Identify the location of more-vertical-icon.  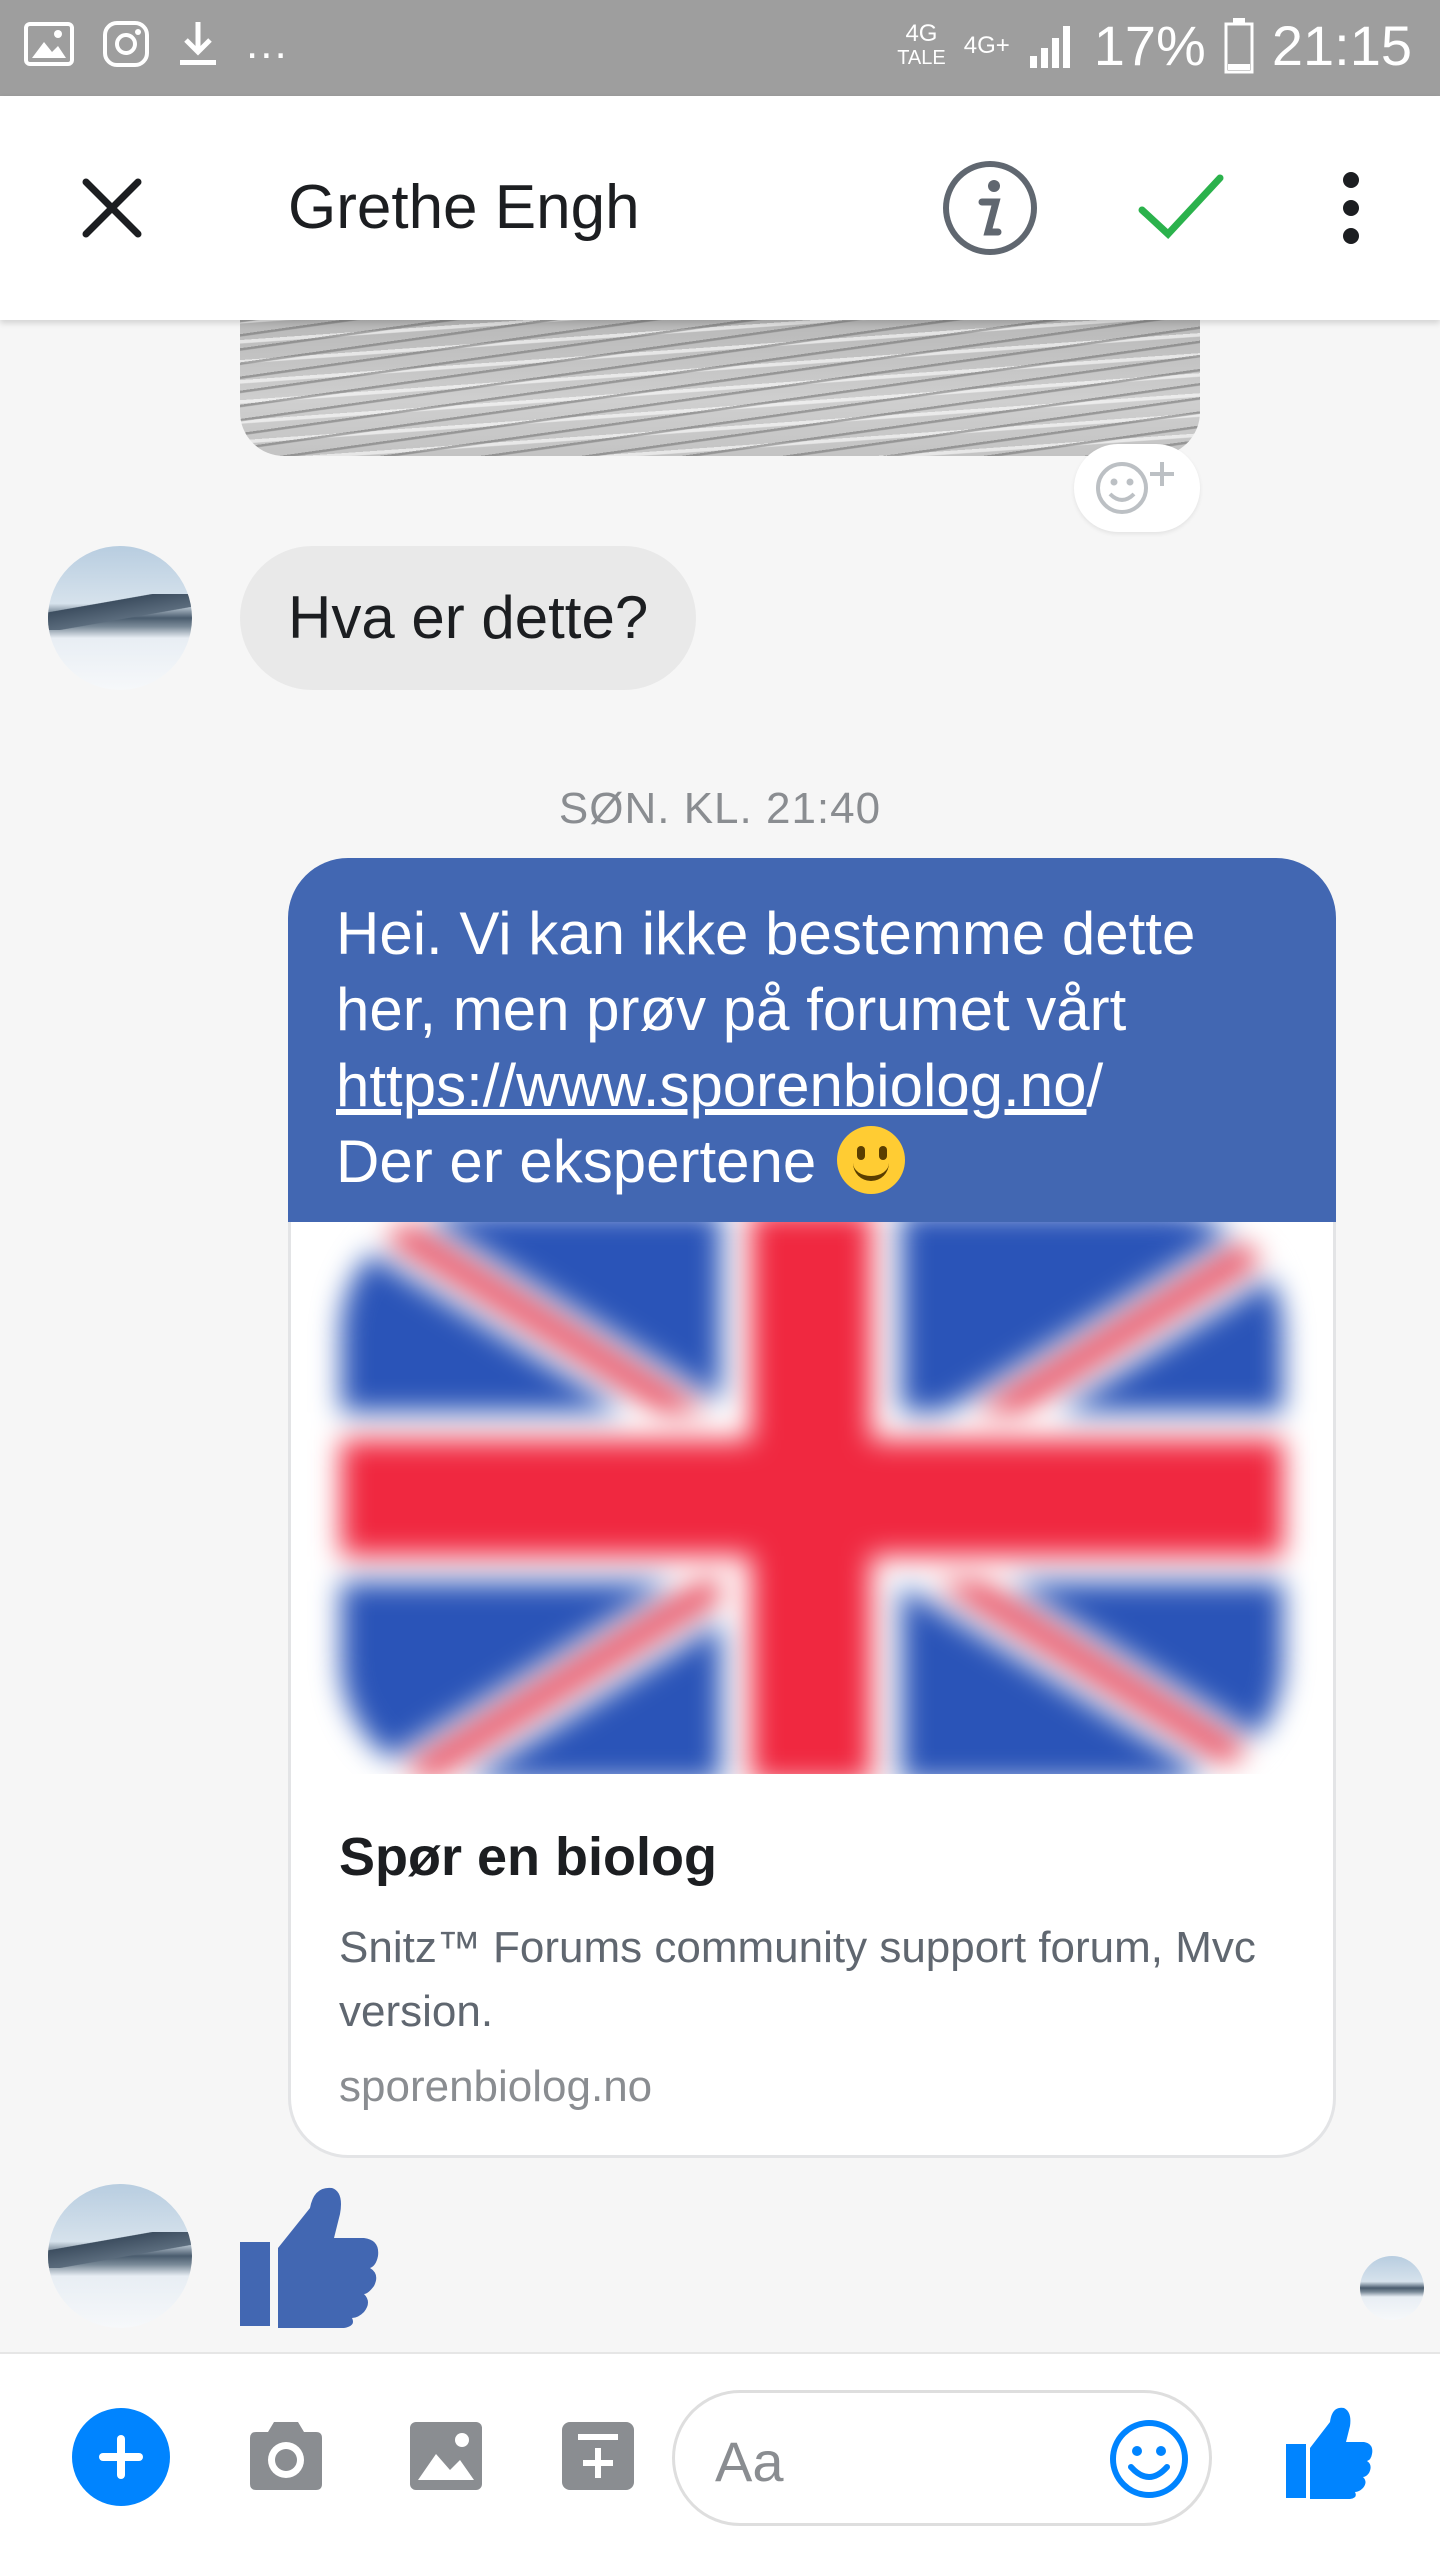
(1351, 208).